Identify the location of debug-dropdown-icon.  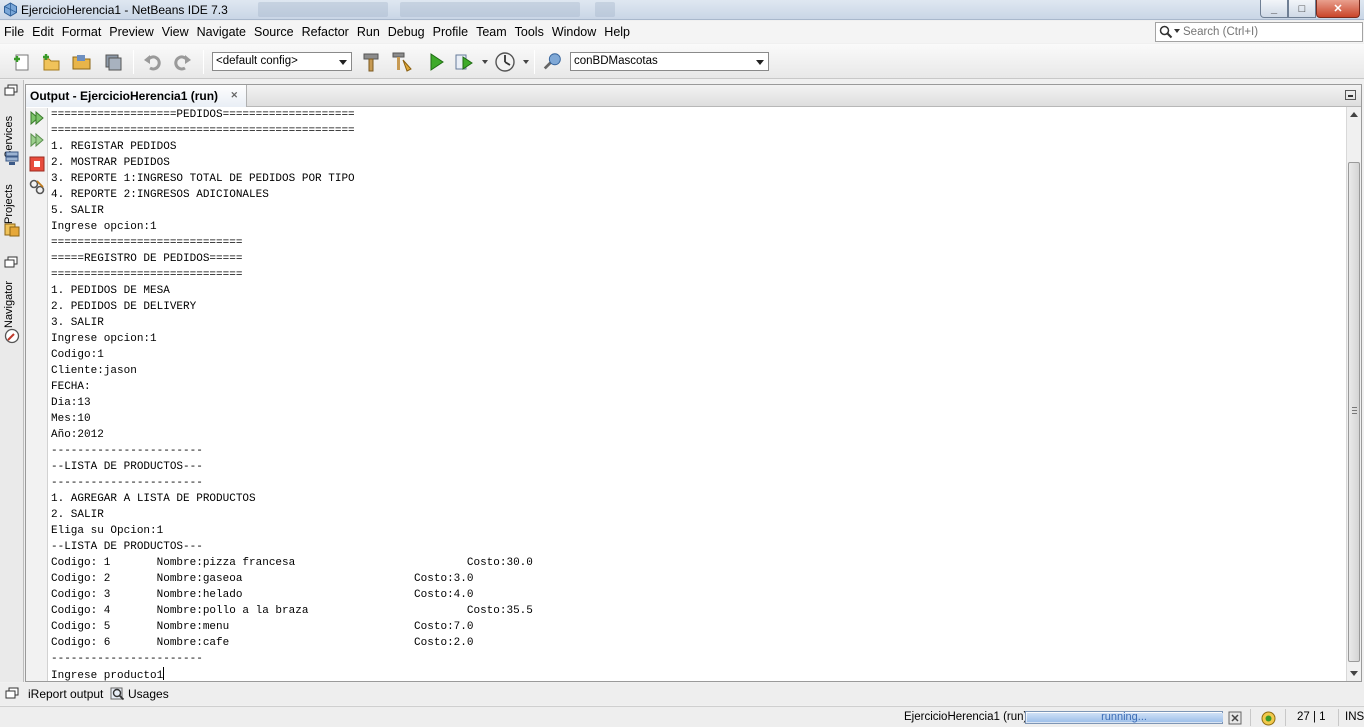
(485, 62).